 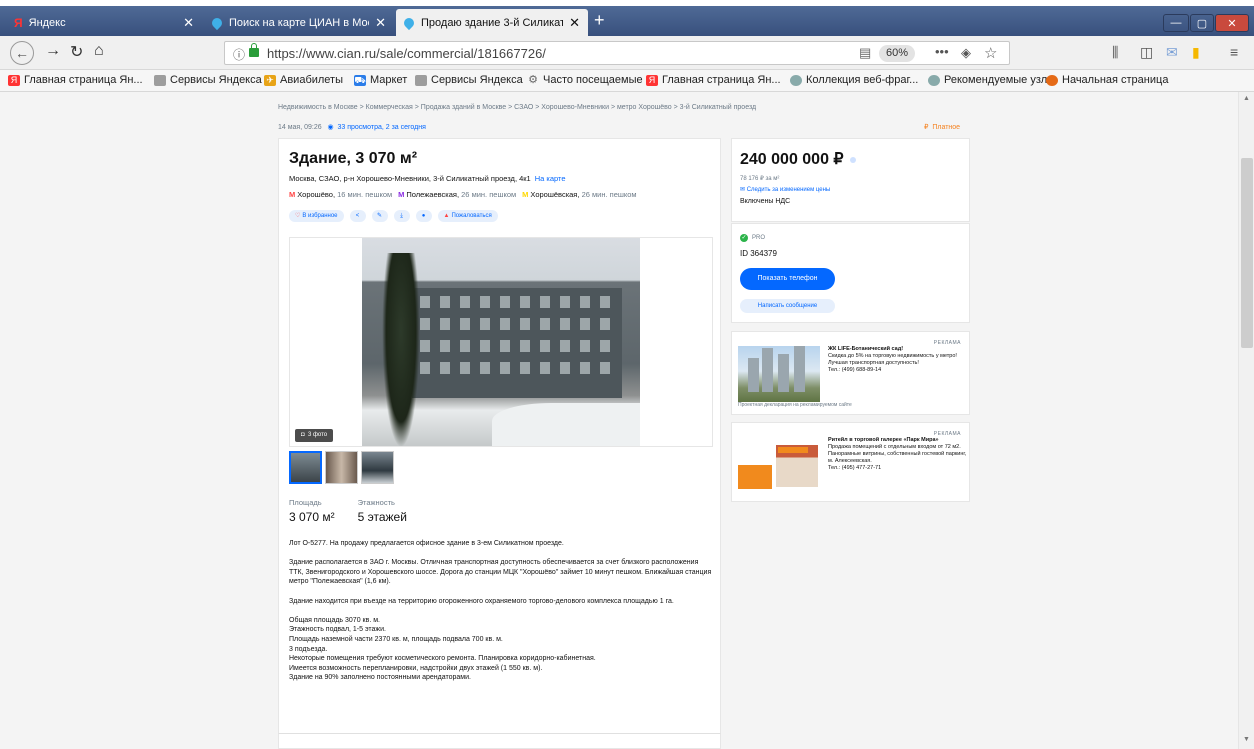 What do you see at coordinates (1146, 52) in the screenshot?
I see `sidebar-icon: ◫` at bounding box center [1146, 52].